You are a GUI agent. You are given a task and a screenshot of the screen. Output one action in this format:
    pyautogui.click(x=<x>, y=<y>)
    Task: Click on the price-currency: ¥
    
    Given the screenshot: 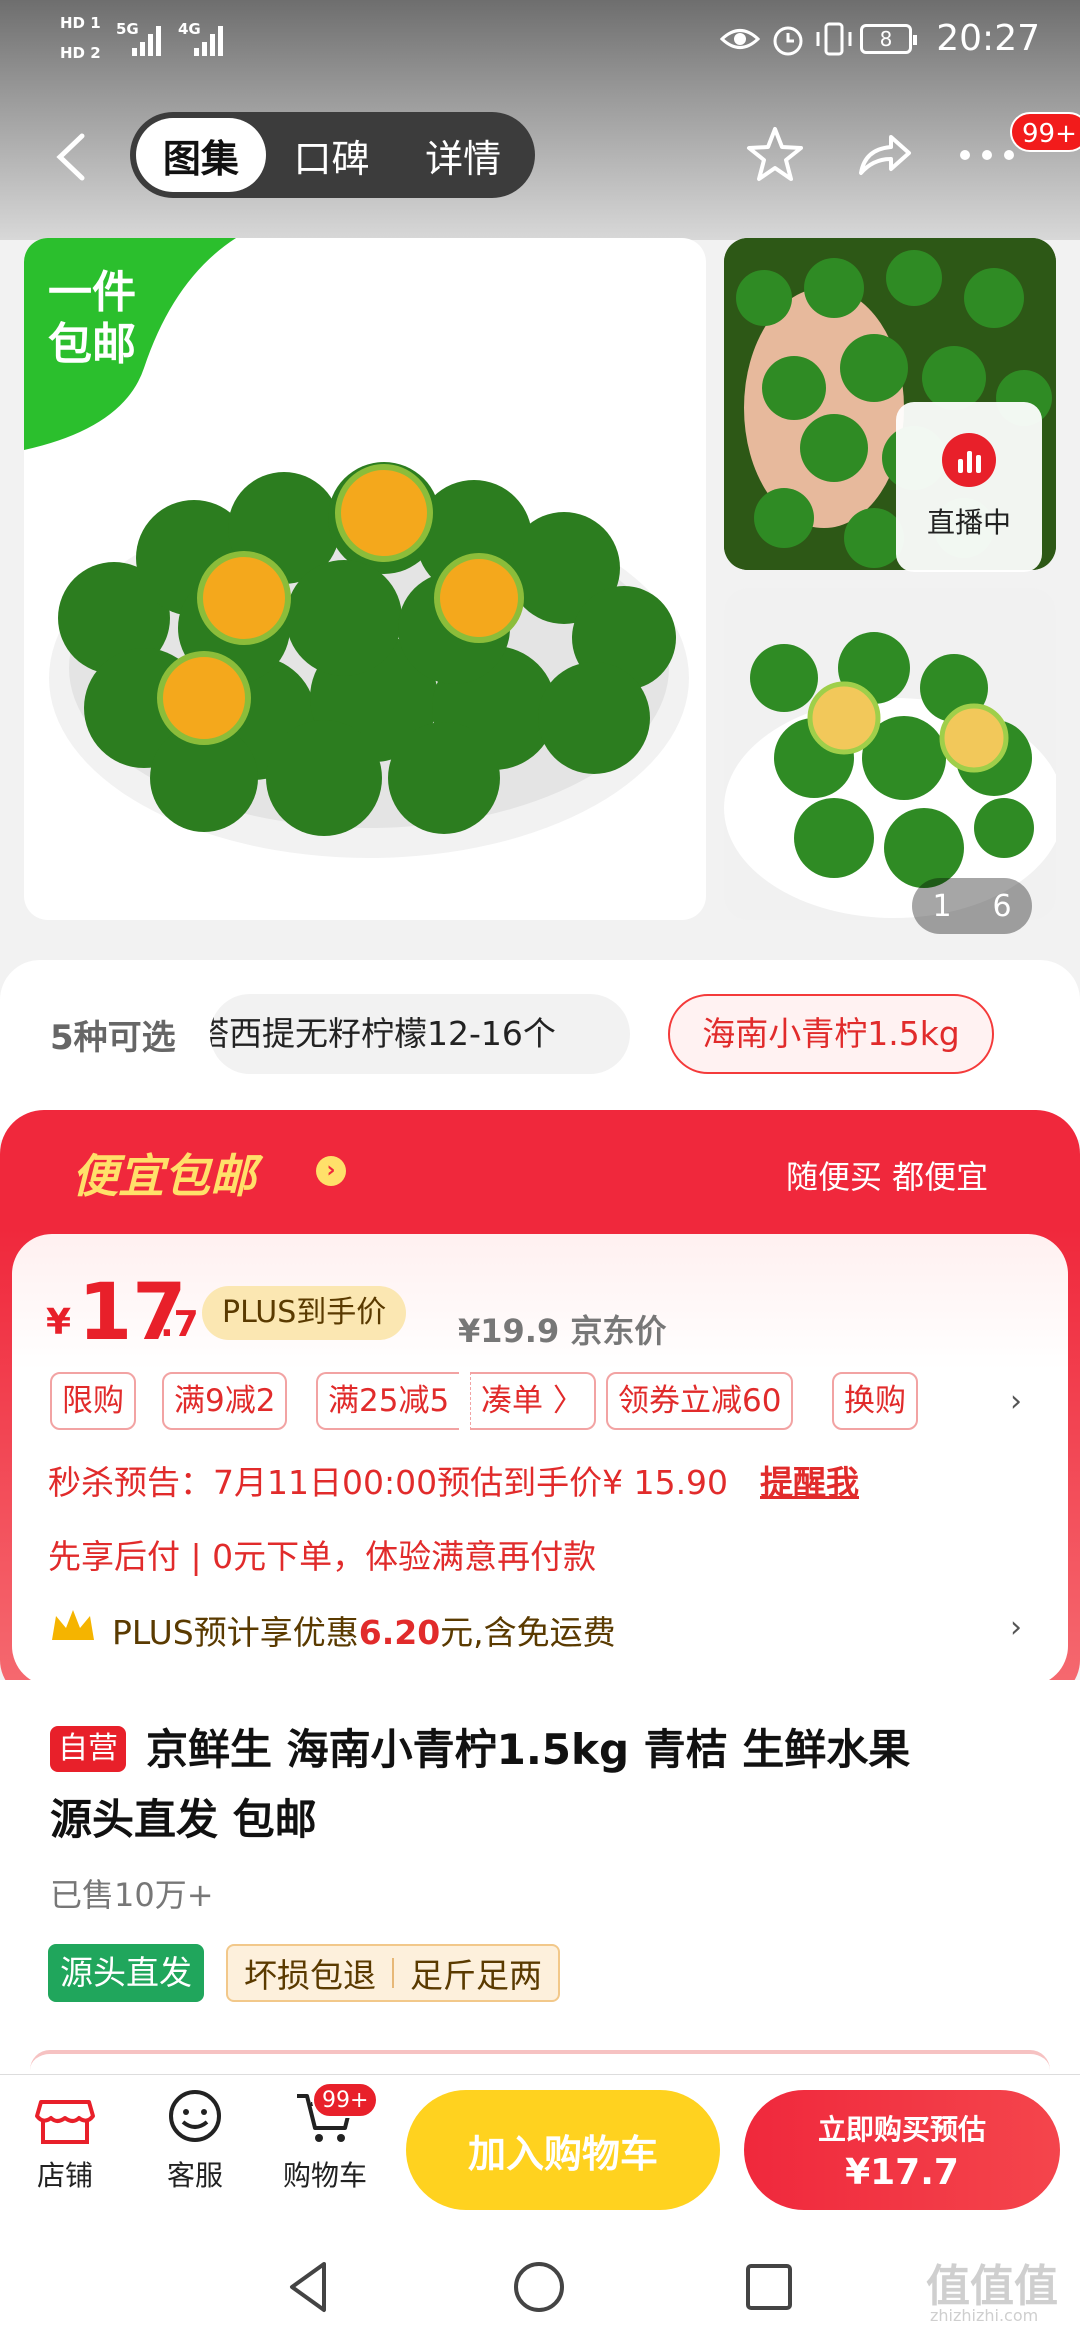 What is the action you would take?
    pyautogui.click(x=59, y=1322)
    